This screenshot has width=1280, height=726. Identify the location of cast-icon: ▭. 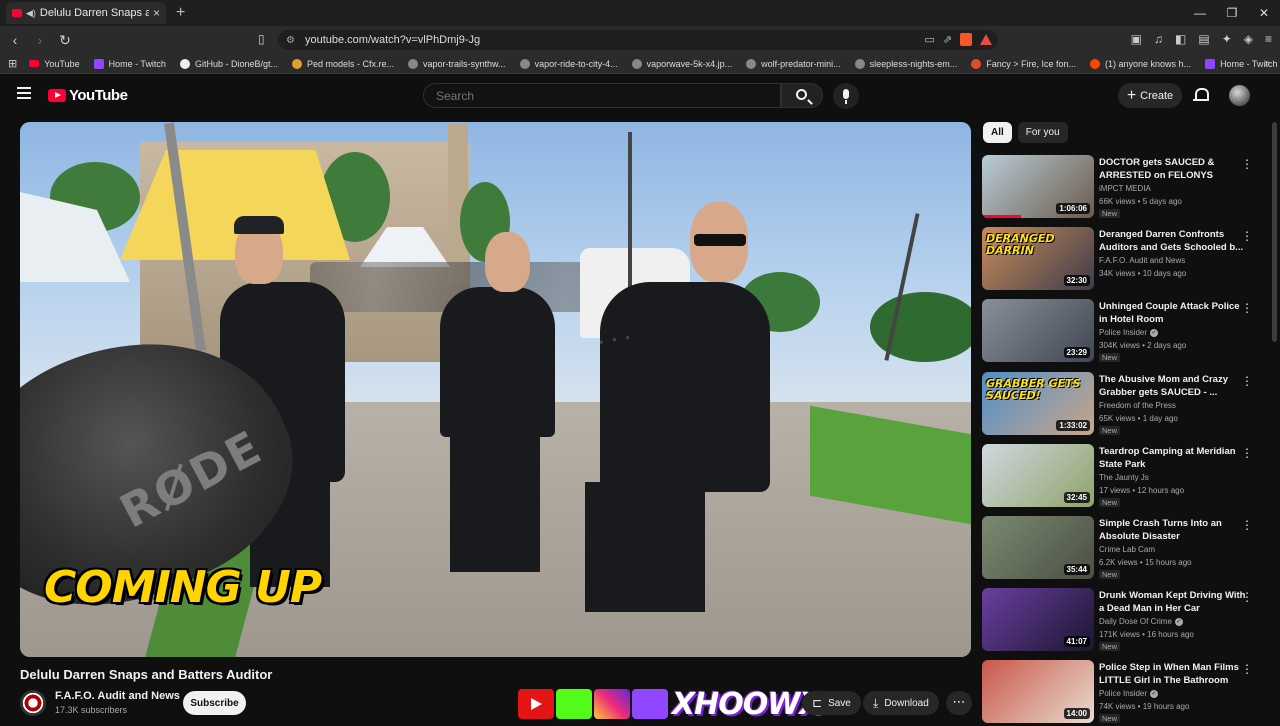
(929, 39).